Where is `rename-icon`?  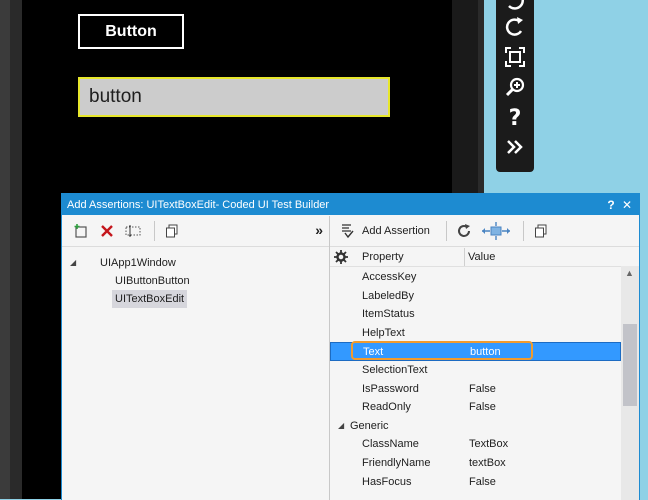
rename-icon is located at coordinates (133, 231).